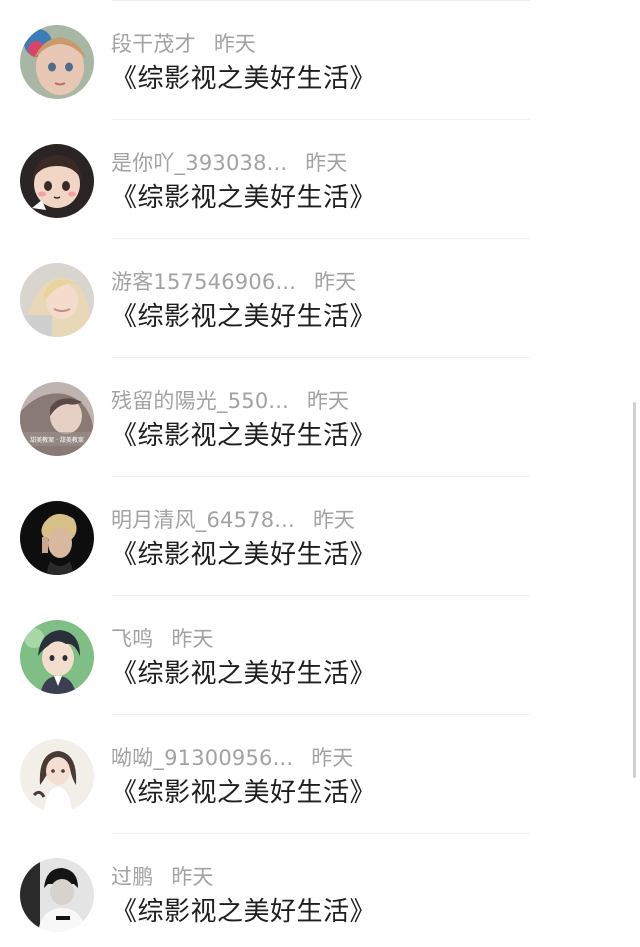  Describe the element at coordinates (315, 774) in the screenshot. I see `comment-row: 呦呦_91300956... 昨天 《综影视之美好生活》` at that location.